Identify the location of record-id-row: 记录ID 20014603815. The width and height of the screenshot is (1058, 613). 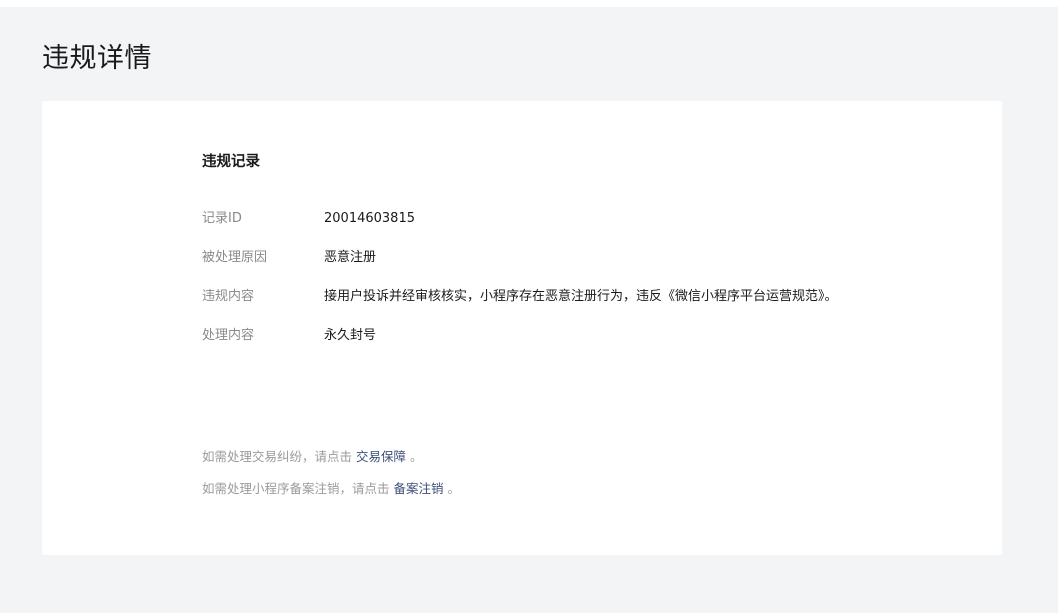
(552, 219).